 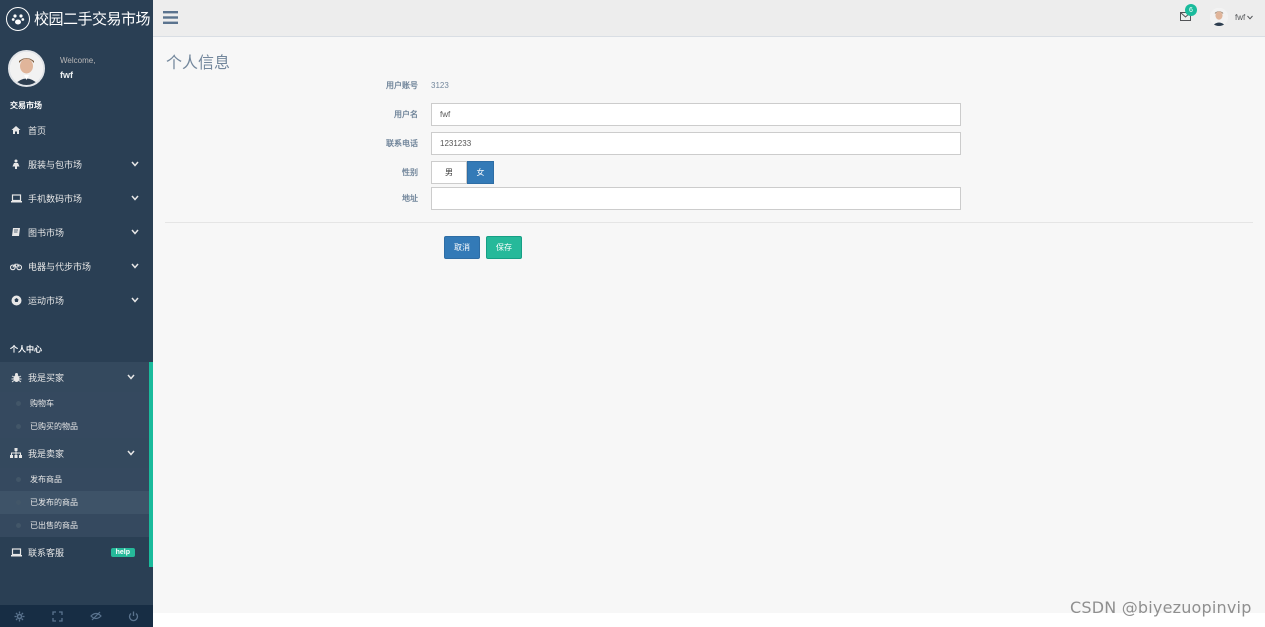 What do you see at coordinates (696, 143) in the screenshot?
I see `phone-input: 1231233` at bounding box center [696, 143].